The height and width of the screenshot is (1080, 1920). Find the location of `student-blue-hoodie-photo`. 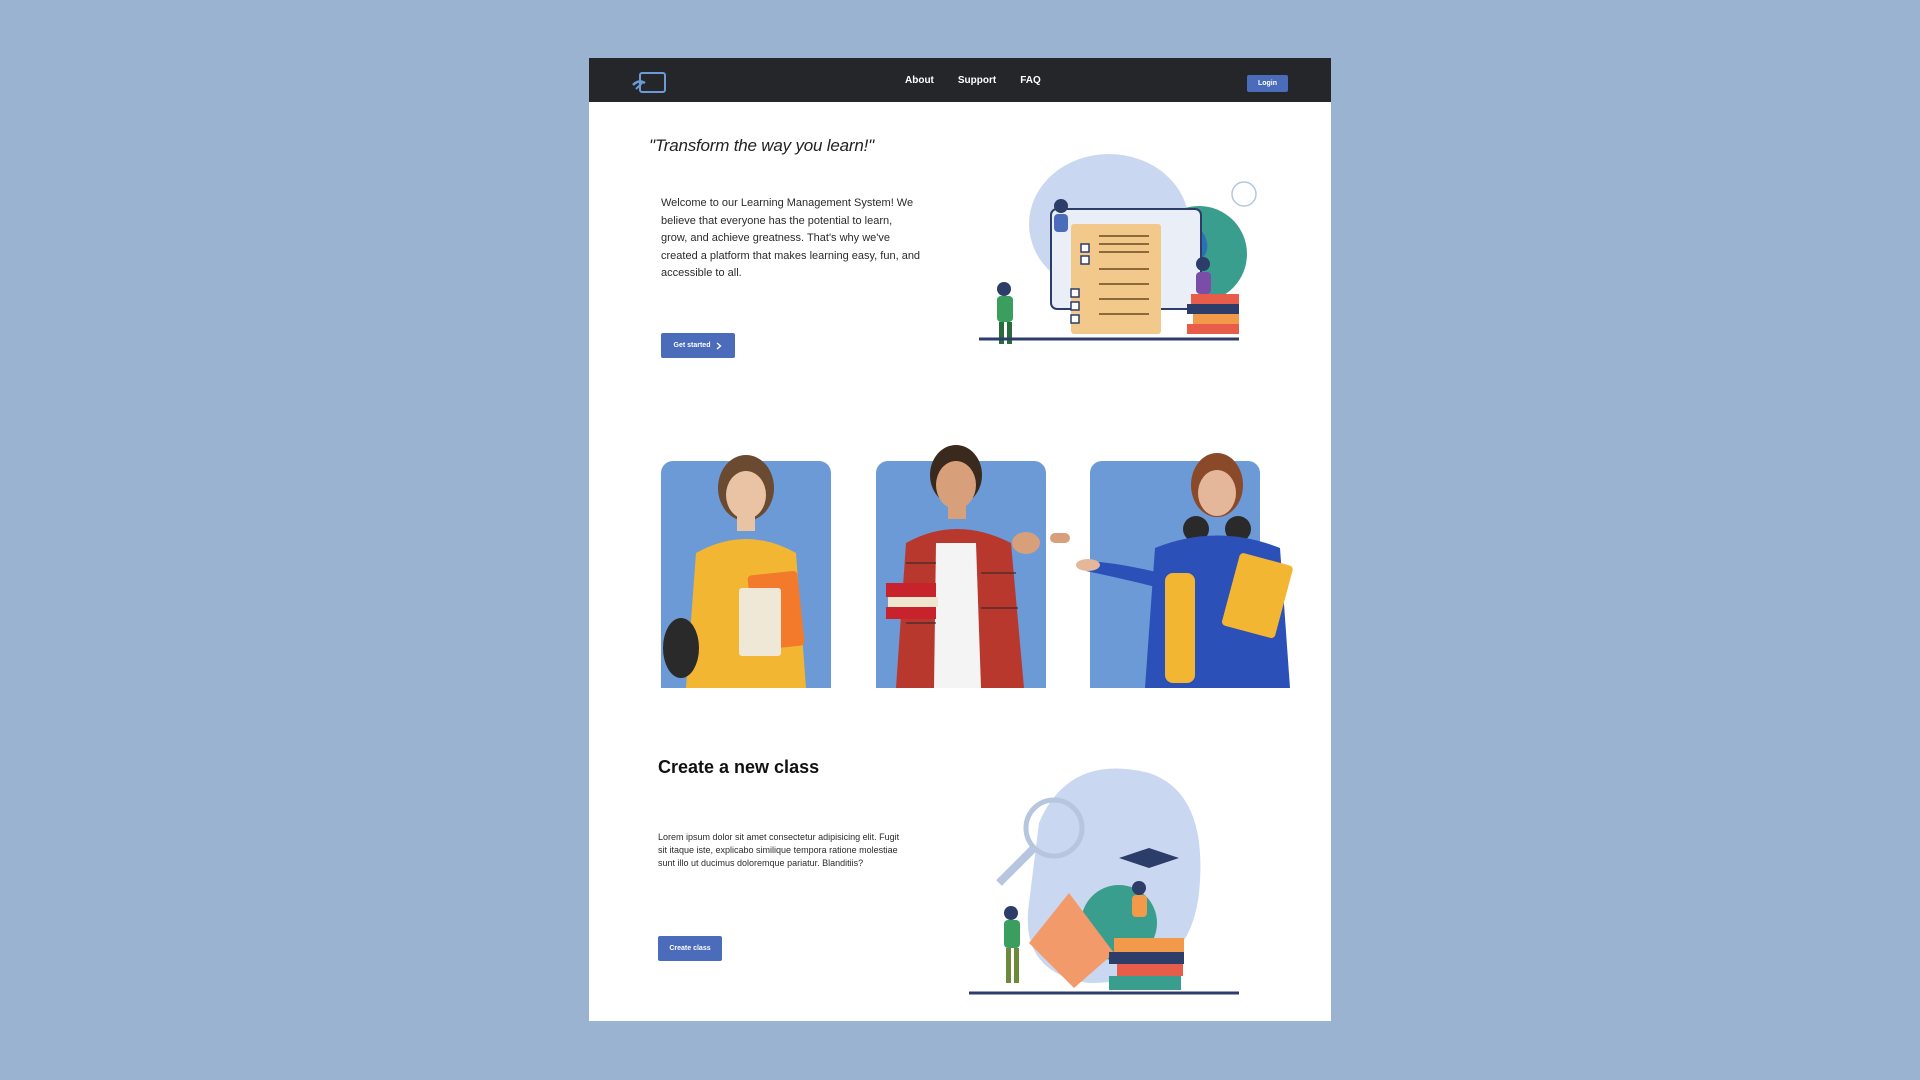

student-blue-hoodie-photo is located at coordinates (1184, 570).